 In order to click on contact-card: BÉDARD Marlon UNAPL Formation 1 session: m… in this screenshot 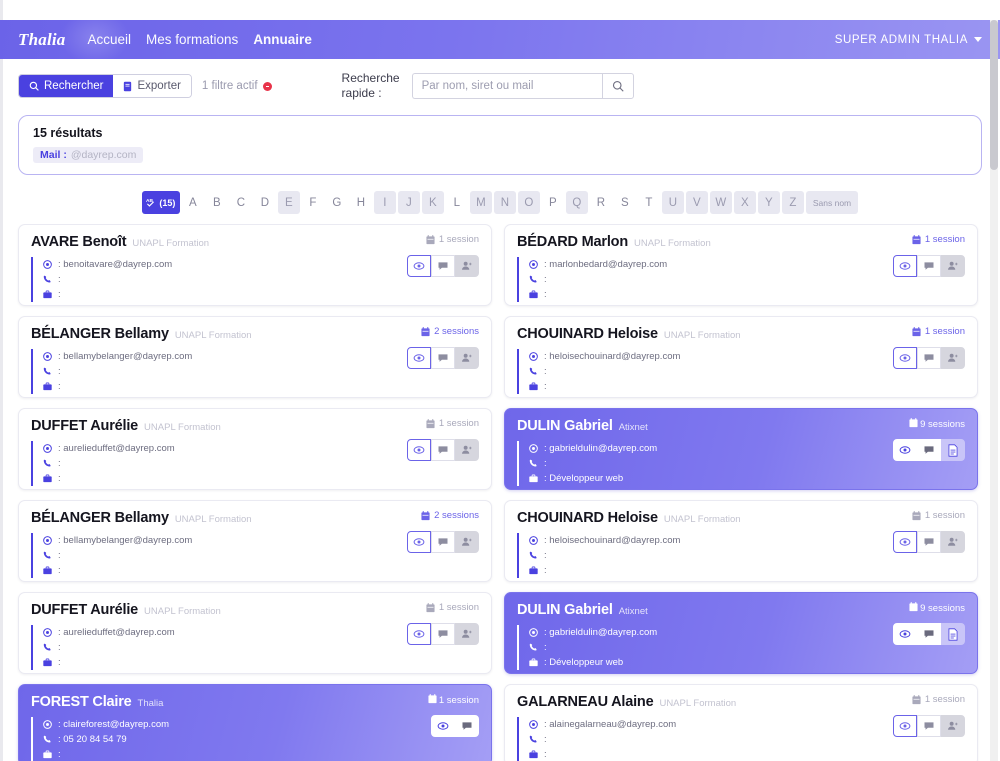, I will do `click(741, 265)`.